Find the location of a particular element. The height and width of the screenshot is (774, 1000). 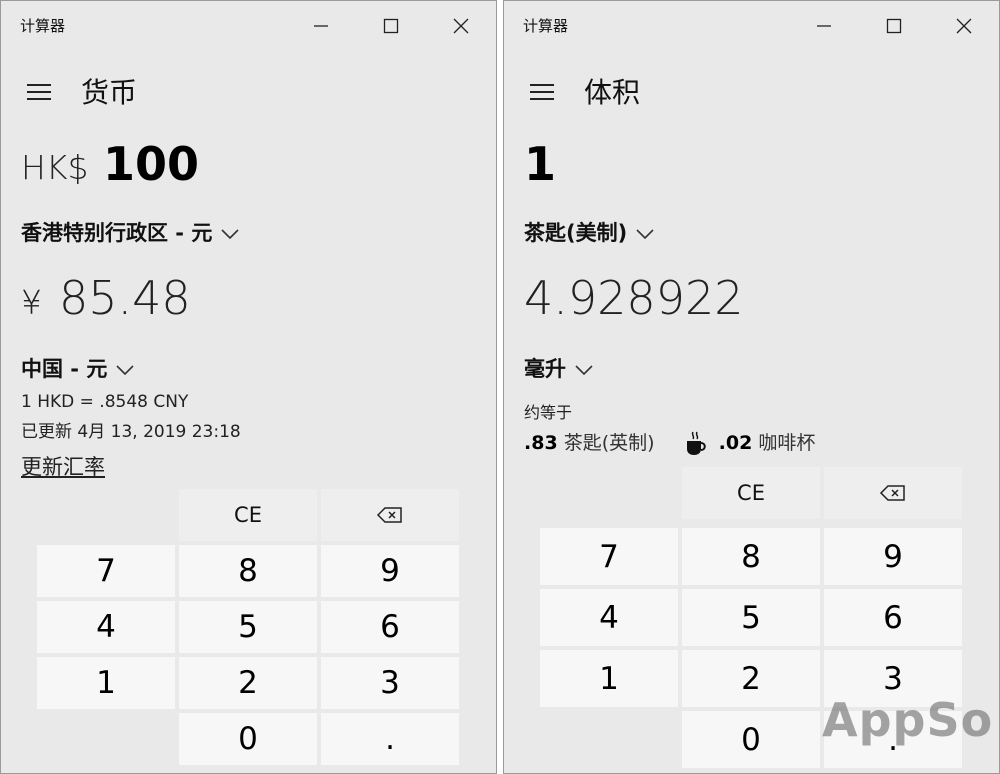

to-unit-label: 中国 - 元 is located at coordinates (64, 369).